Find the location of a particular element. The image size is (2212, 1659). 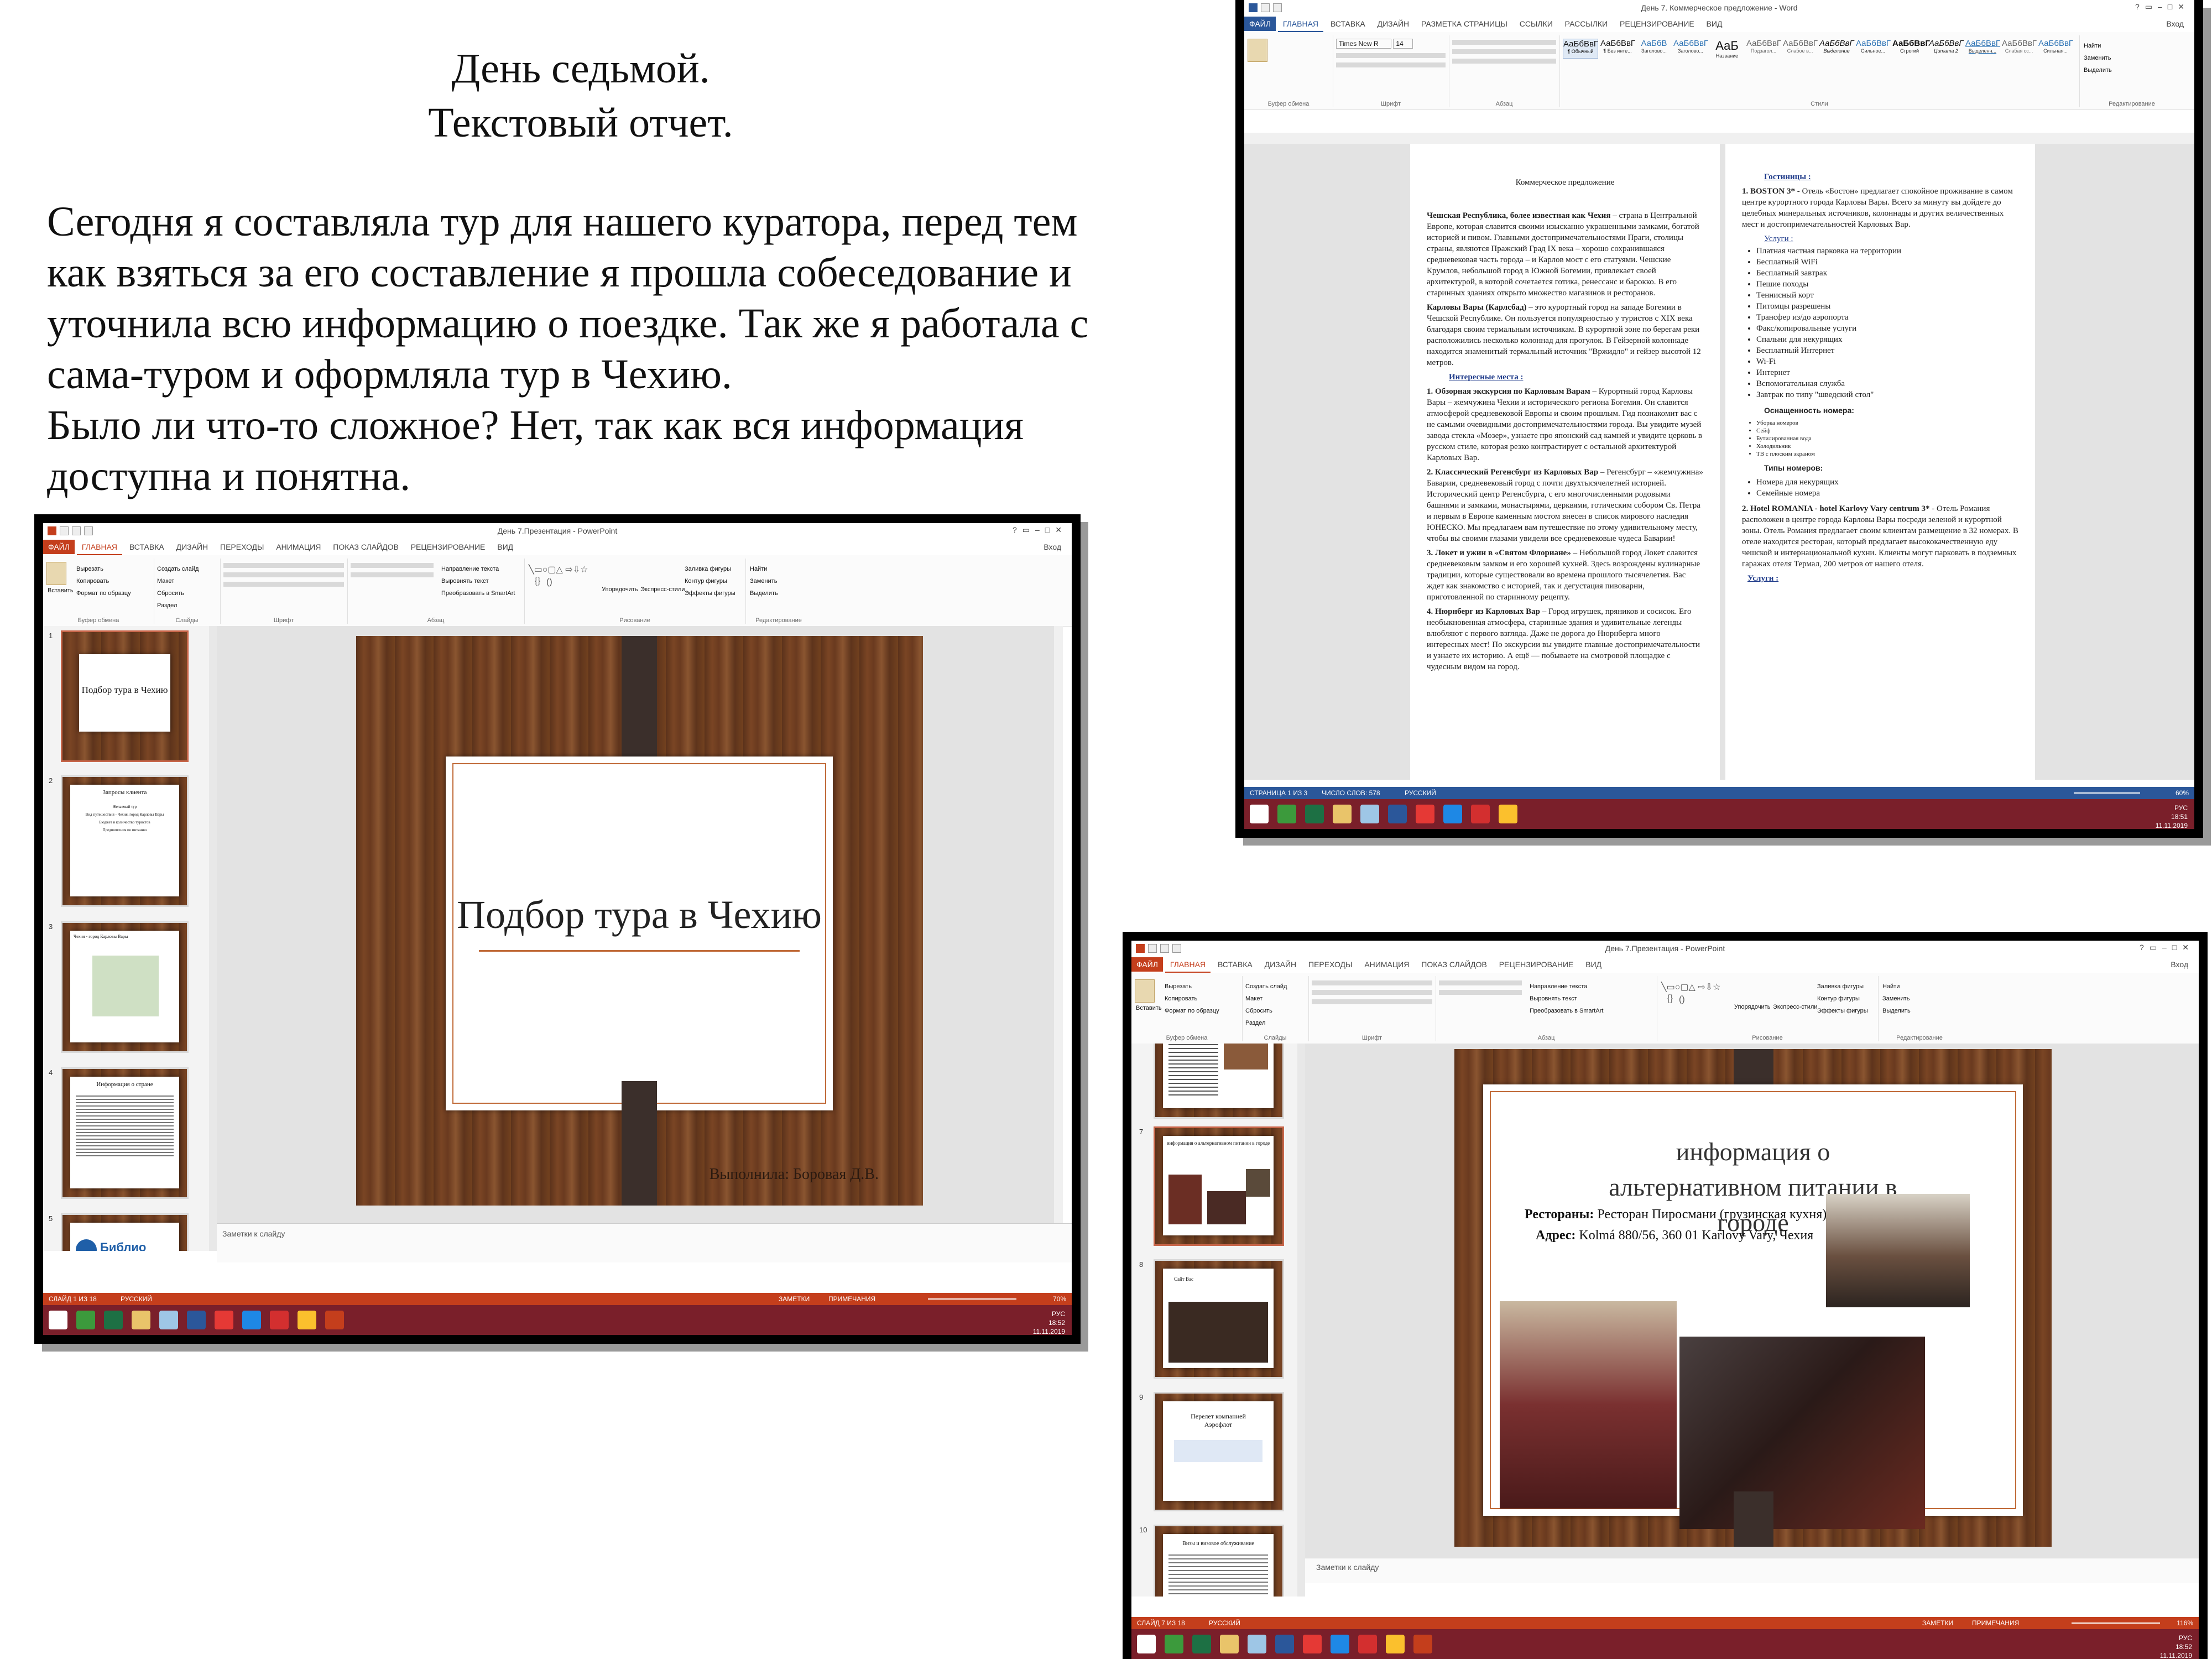

new-slide-button: Создать слайд is located at coordinates (178, 569).